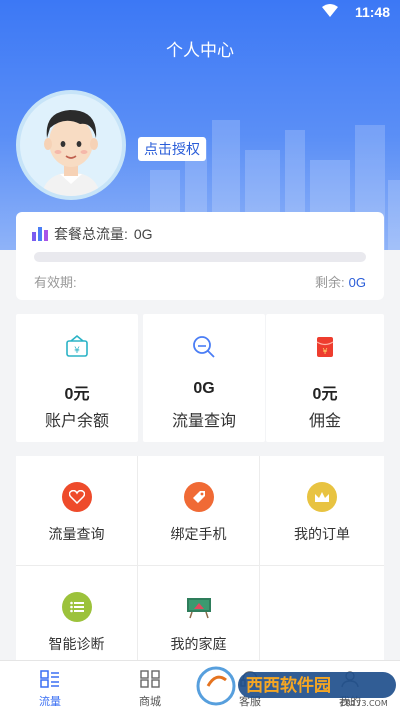 The image size is (400, 710). What do you see at coordinates (77, 394) in the screenshot?
I see `account-balance-value: 0元` at bounding box center [77, 394].